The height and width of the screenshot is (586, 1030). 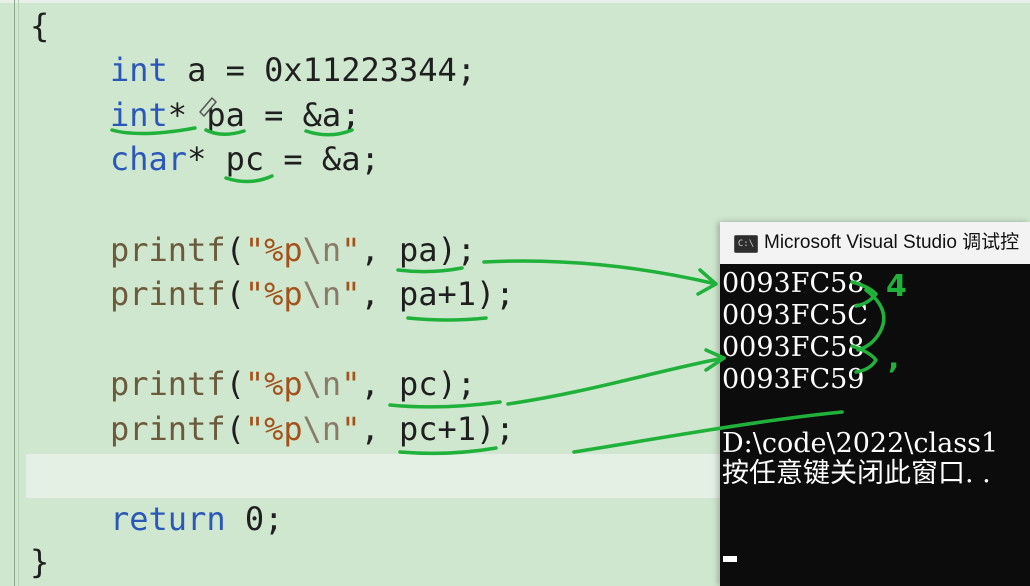 What do you see at coordinates (793, 379) in the screenshot?
I see `console-output-line: 0093FC59` at bounding box center [793, 379].